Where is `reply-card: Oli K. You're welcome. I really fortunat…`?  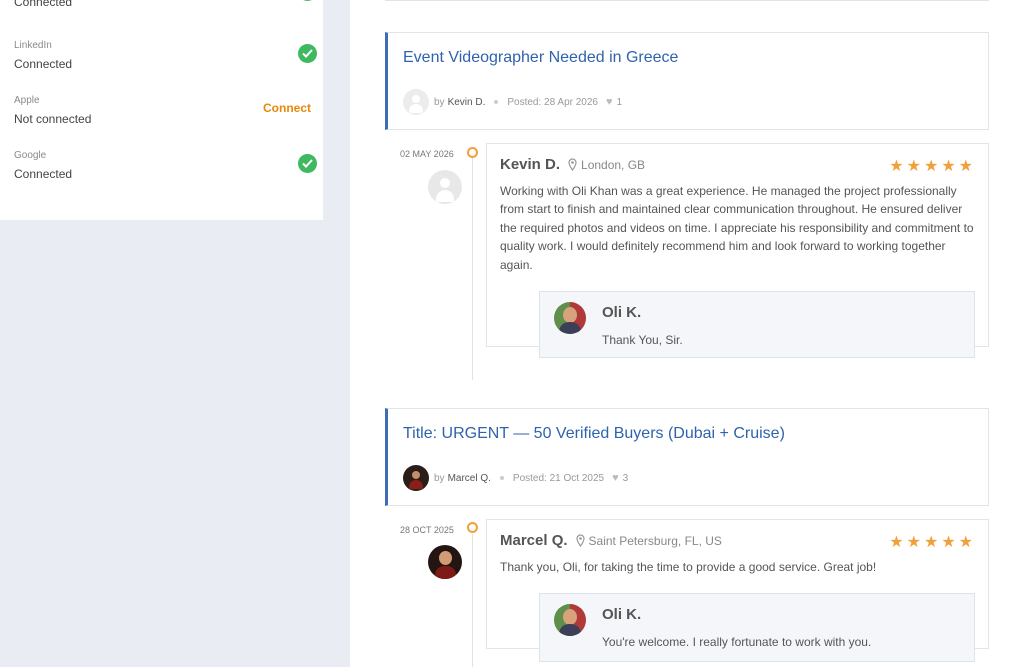 reply-card: Oli K. You're welcome. I really fortunat… is located at coordinates (757, 627).